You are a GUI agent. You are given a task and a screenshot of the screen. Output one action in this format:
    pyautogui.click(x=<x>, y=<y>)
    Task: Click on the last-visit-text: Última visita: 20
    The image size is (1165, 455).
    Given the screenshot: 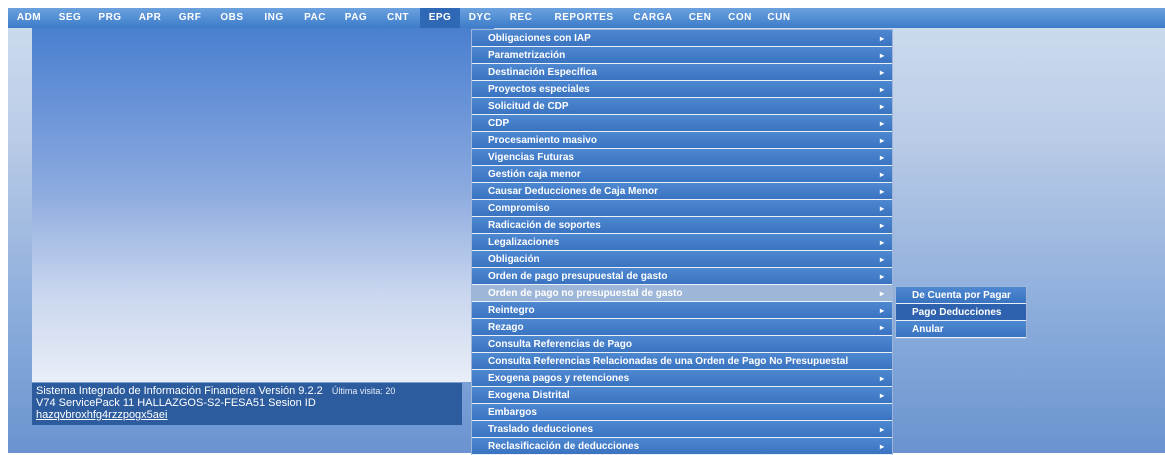 What is the action you would take?
    pyautogui.click(x=363, y=391)
    